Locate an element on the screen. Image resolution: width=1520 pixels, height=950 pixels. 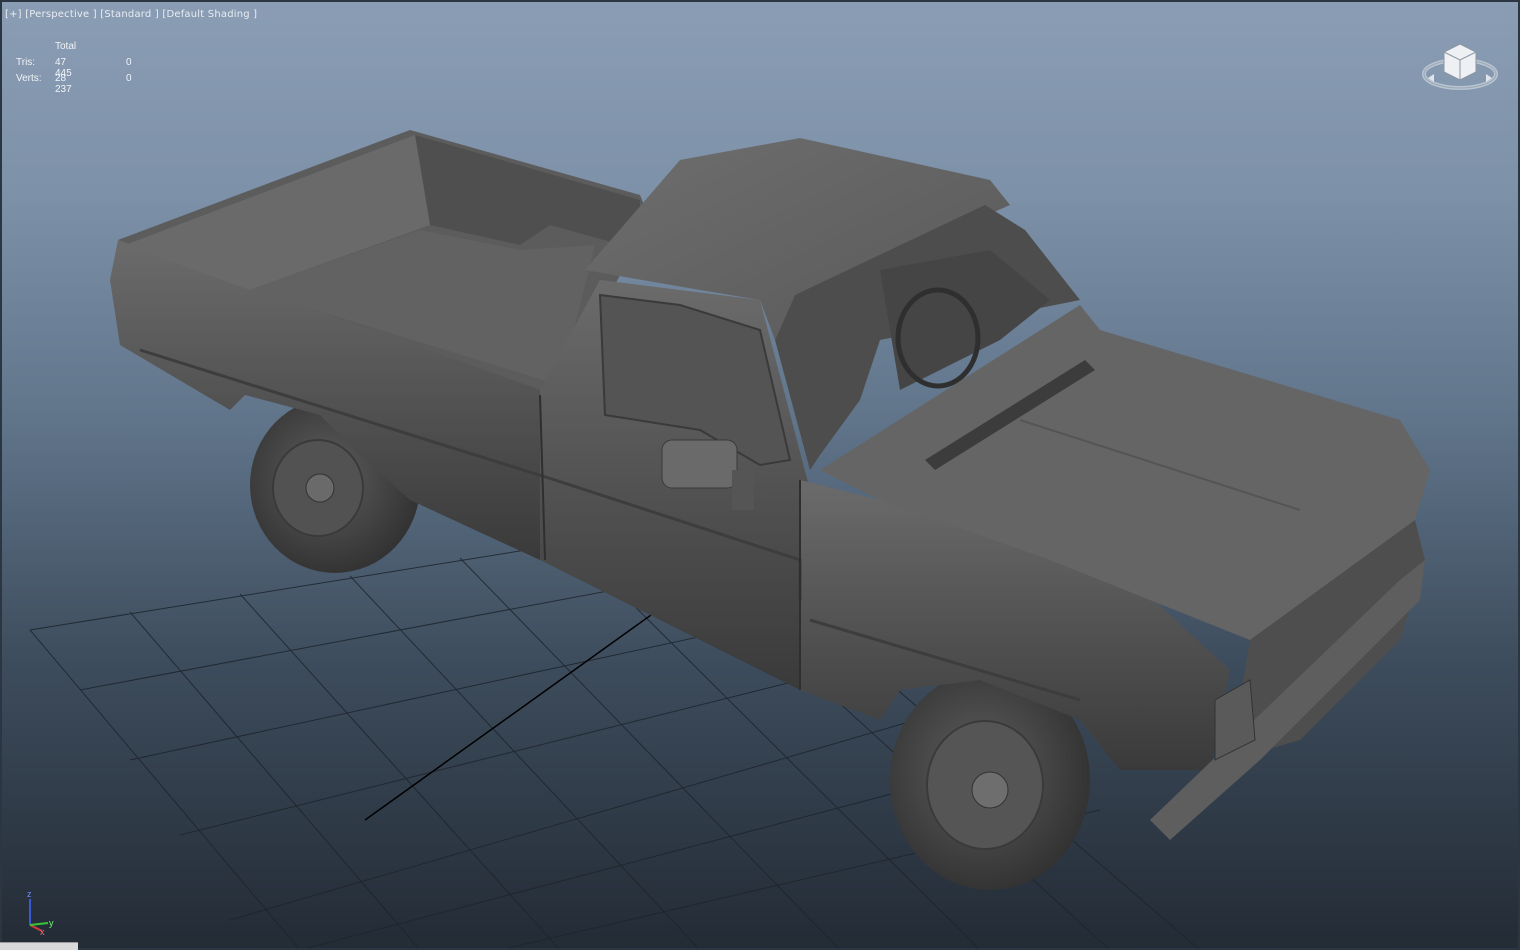
axis-tripod-icon: z x y is located at coordinates (40, 912).